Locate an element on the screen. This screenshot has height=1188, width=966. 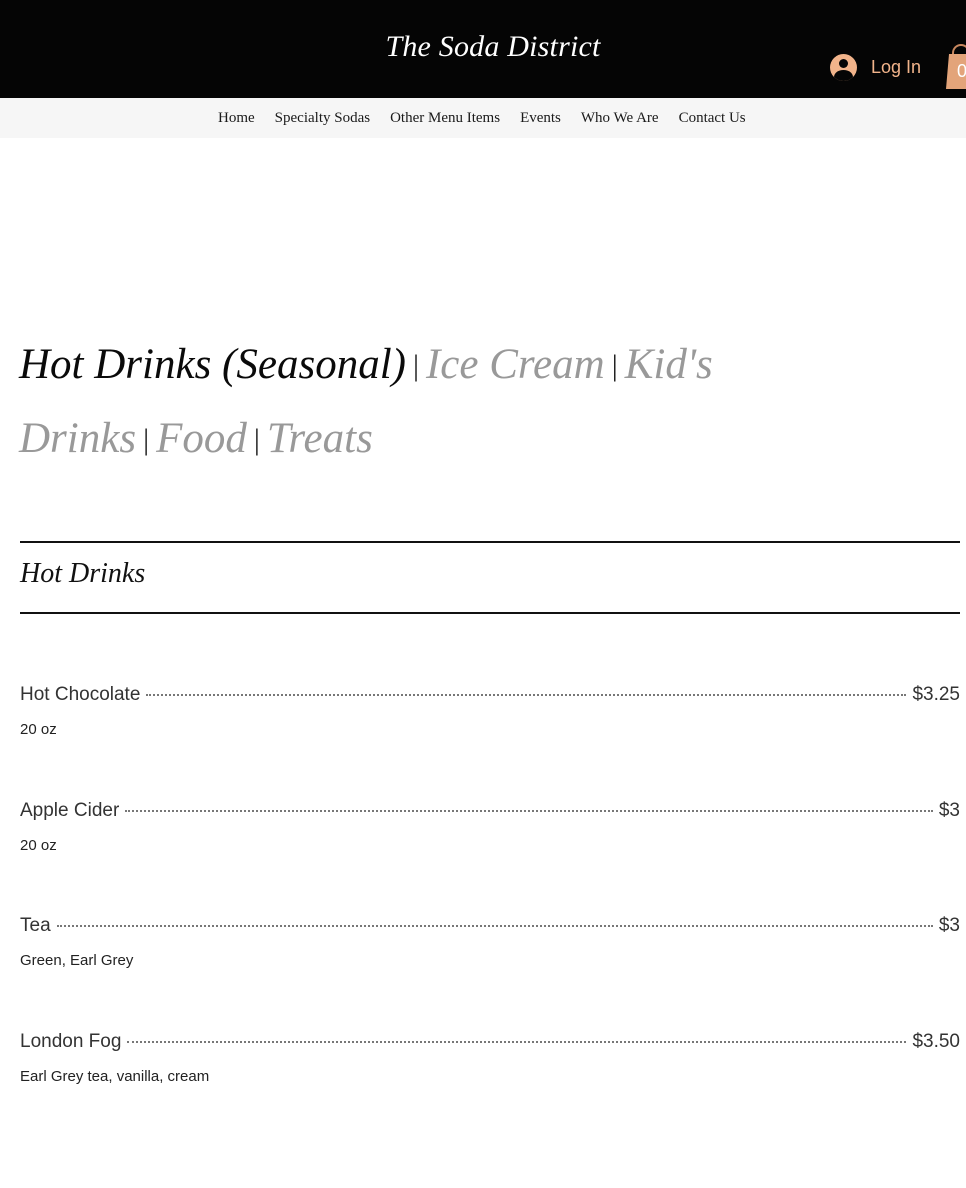
nav-item-contact-us: Contact Us is located at coordinates (712, 118).